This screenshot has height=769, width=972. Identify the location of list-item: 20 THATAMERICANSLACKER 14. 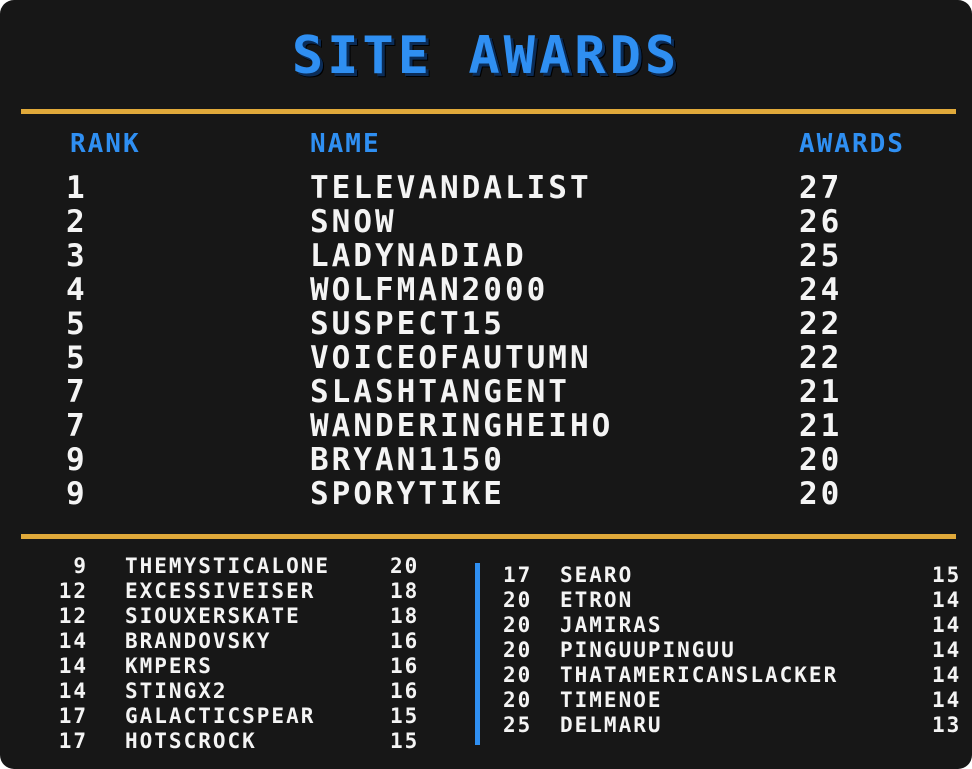
(731, 675).